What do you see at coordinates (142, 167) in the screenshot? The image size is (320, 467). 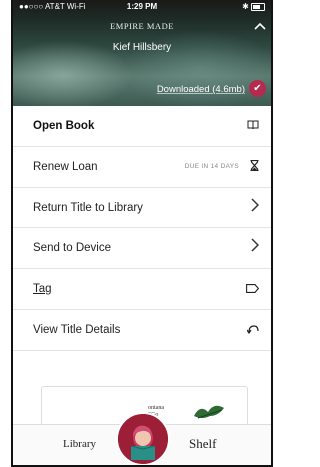 I see `renew-loan-item: Renew Loan DUE IN 14 DAYS` at bounding box center [142, 167].